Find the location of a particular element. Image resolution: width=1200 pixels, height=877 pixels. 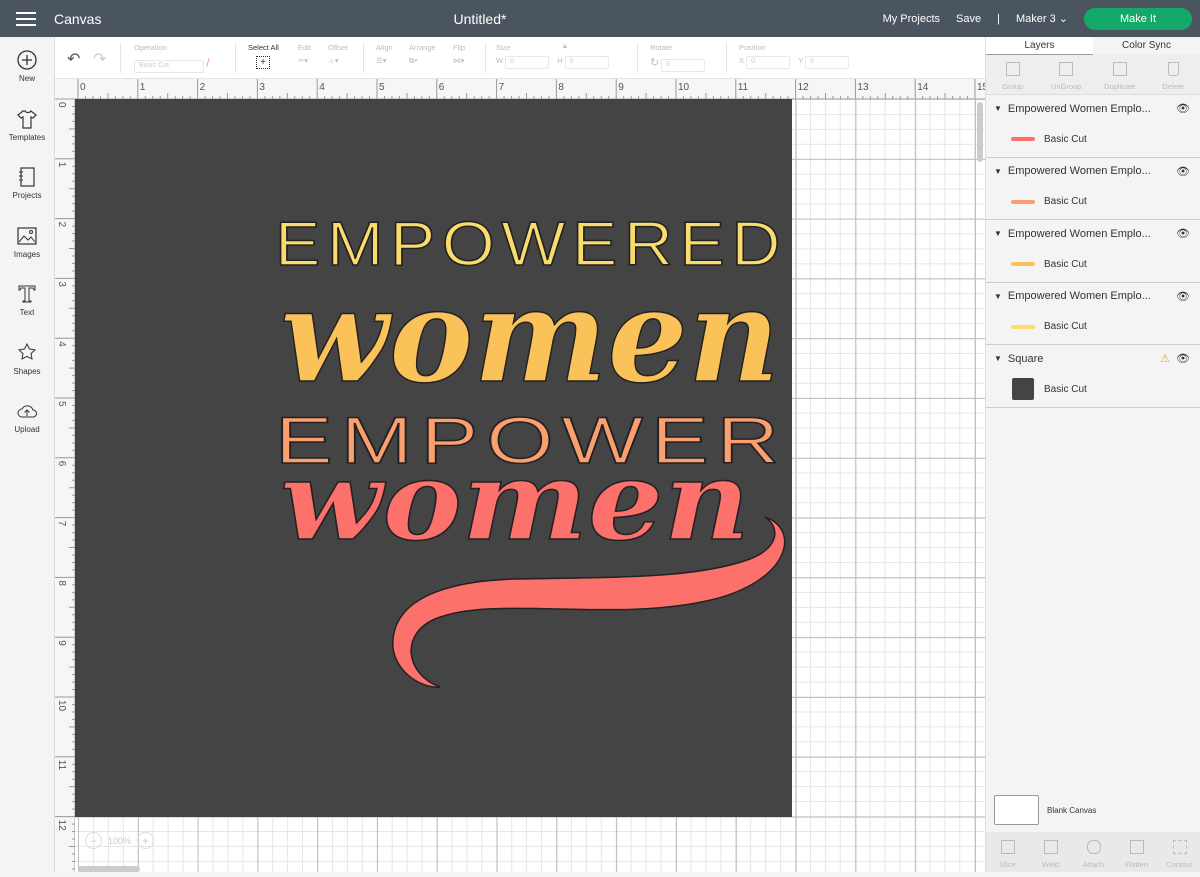

zoom-out-button: − is located at coordinates (93, 840).